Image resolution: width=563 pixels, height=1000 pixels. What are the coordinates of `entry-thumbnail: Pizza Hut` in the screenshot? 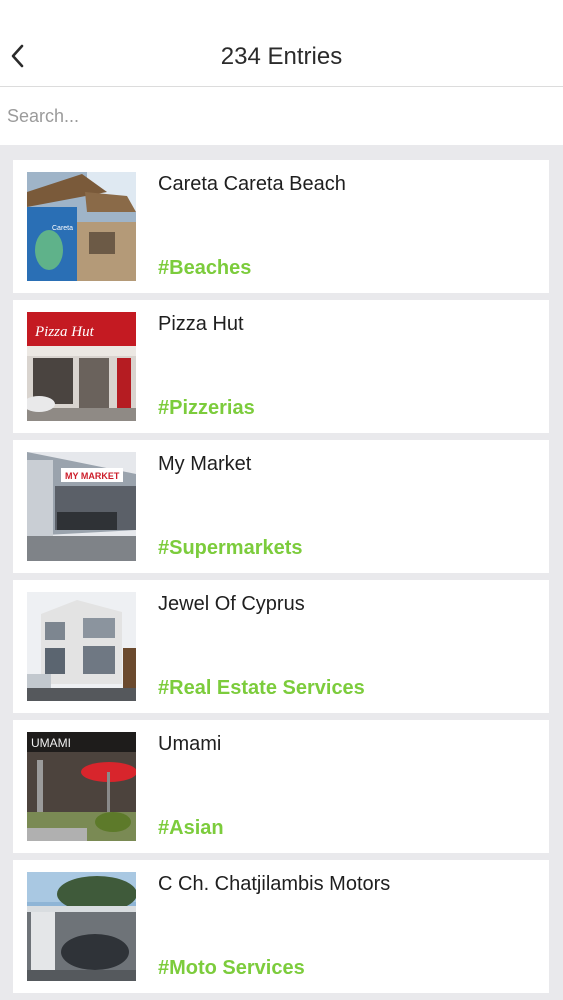 It's located at (81, 366).